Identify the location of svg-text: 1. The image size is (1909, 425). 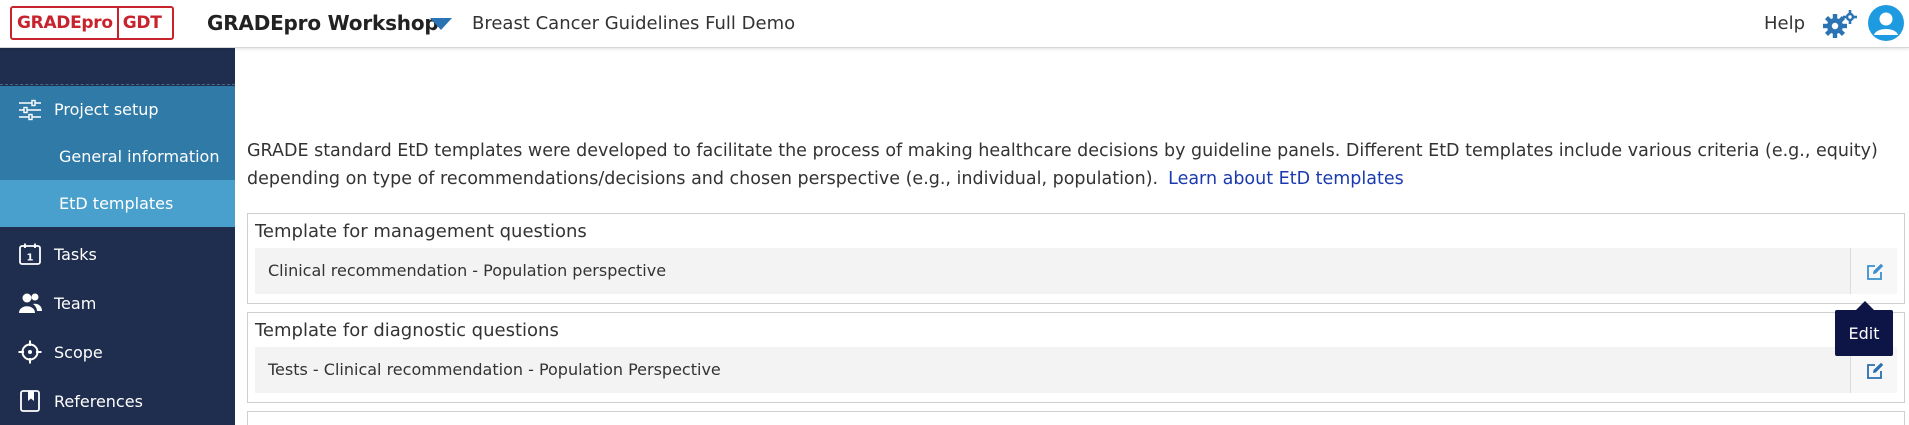
(30, 258).